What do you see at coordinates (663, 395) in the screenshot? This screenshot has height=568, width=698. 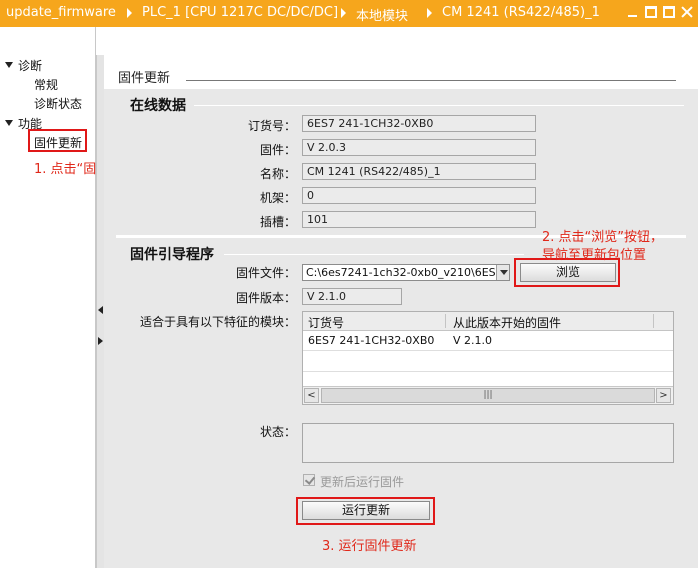 I see `scroll-right-icon: >` at bounding box center [663, 395].